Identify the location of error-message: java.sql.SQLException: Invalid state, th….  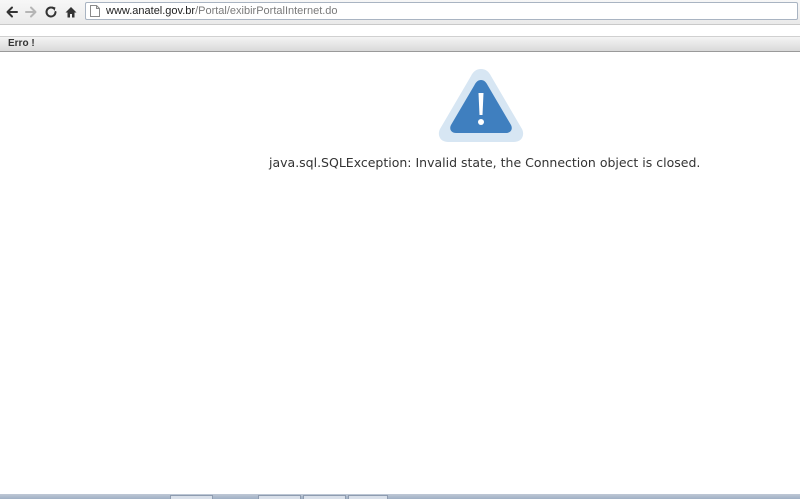
(485, 162).